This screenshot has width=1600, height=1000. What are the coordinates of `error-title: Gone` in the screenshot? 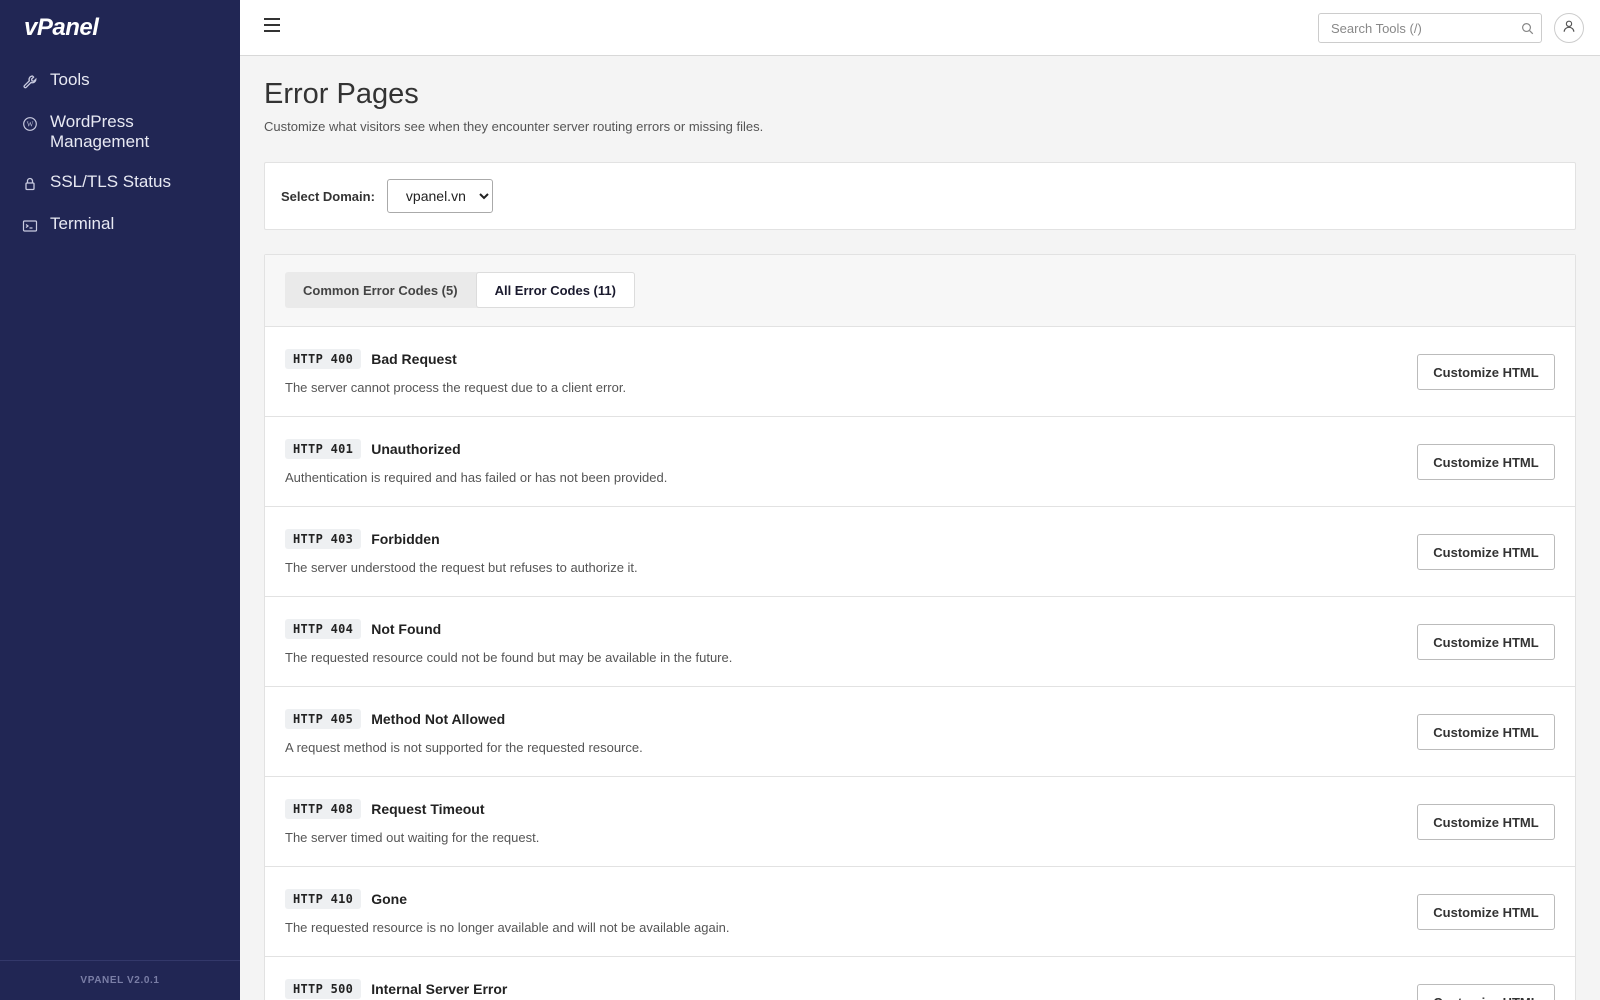 It's located at (389, 899).